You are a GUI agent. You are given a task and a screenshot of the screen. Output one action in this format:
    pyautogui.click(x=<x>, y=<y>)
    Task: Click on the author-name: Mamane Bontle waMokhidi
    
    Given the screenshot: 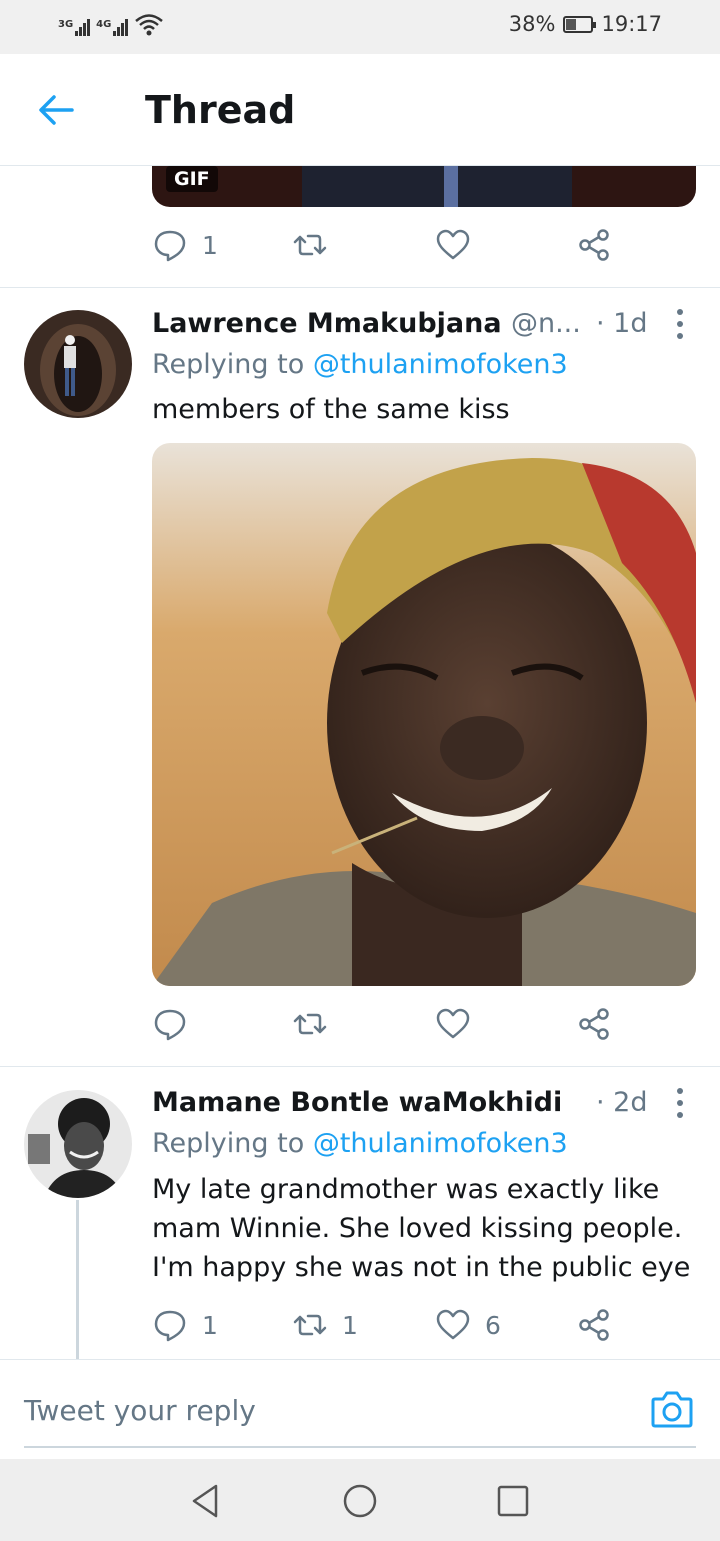 What is the action you would take?
    pyautogui.click(x=357, y=1102)
    